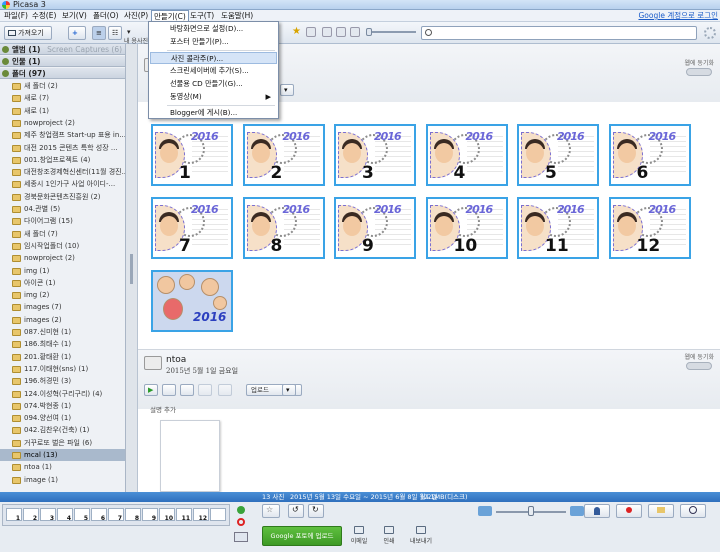  I want to click on section-people: 인물 (1), so click(62, 61).